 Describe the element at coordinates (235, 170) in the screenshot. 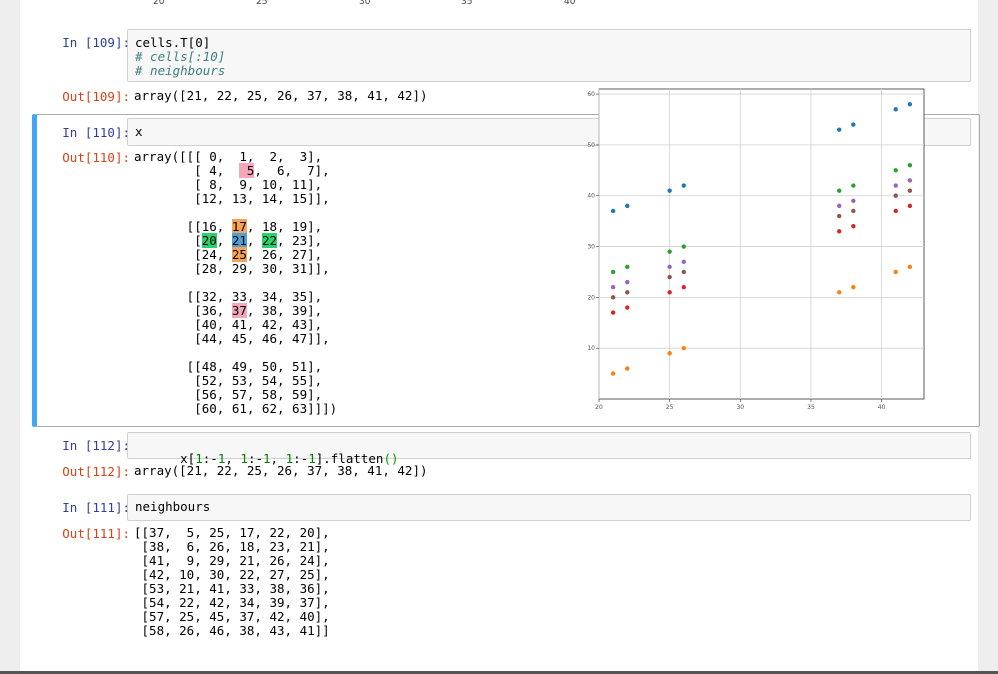

I see `array-line: [ 4, 5, 6, 7],` at that location.